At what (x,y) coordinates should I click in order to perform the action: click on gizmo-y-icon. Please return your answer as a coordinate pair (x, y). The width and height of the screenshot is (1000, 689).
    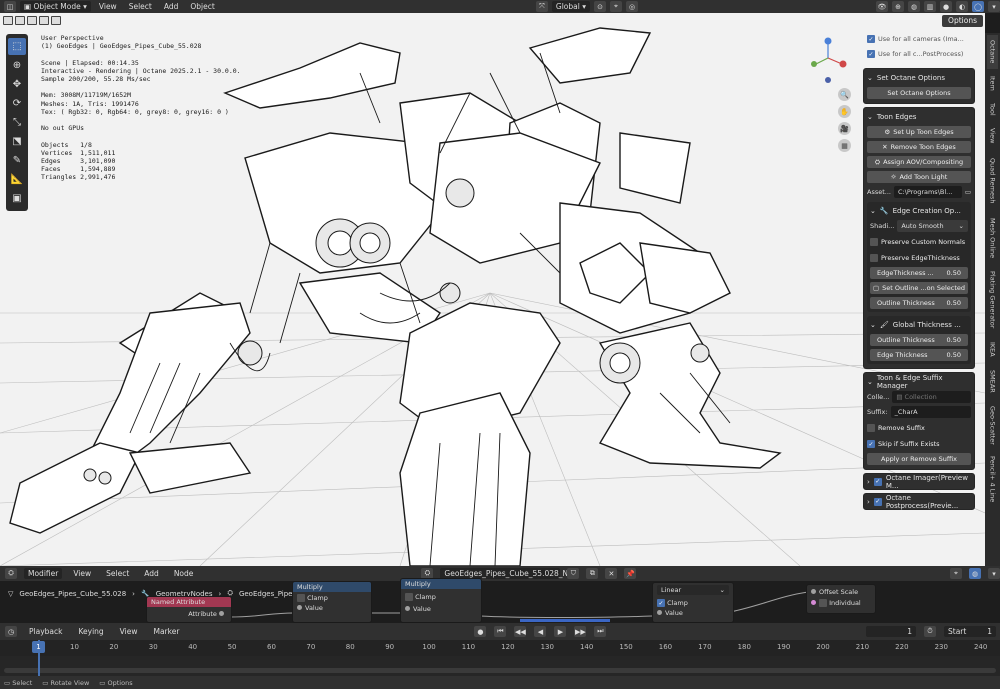
    Looking at the image, I should click on (814, 64).